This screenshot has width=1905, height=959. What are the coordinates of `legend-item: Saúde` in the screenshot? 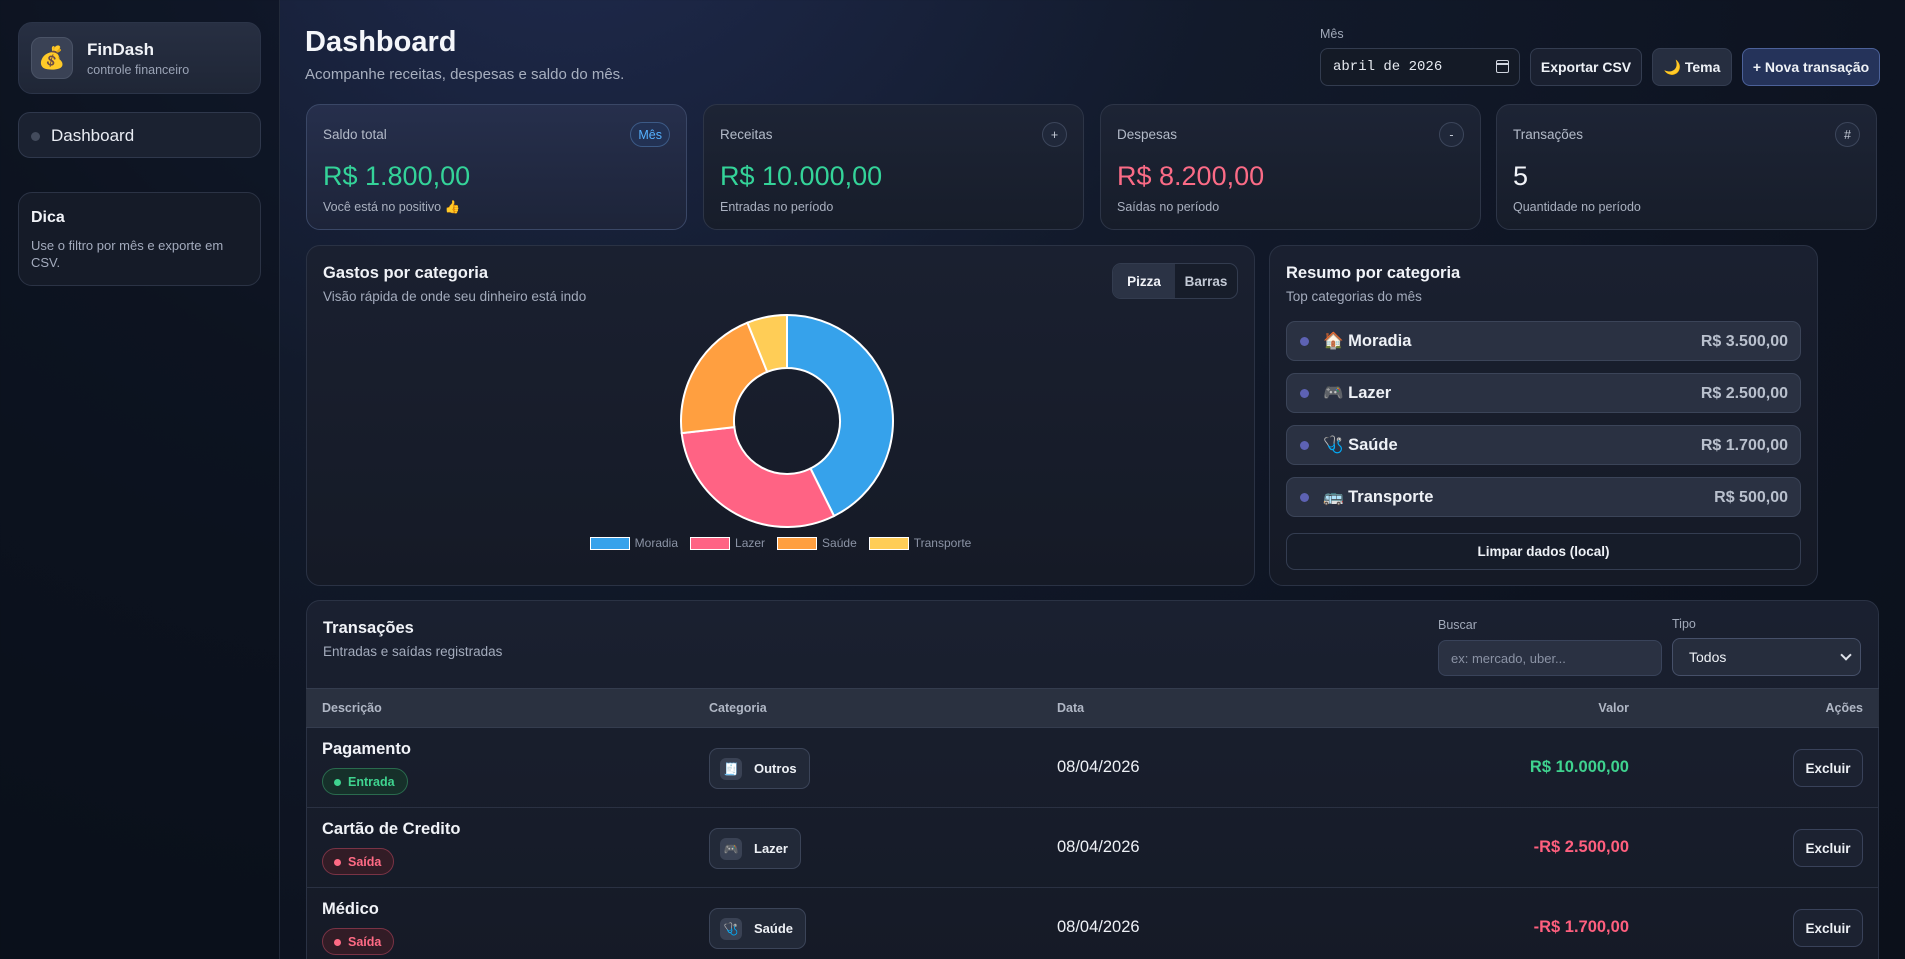 It's located at (817, 543).